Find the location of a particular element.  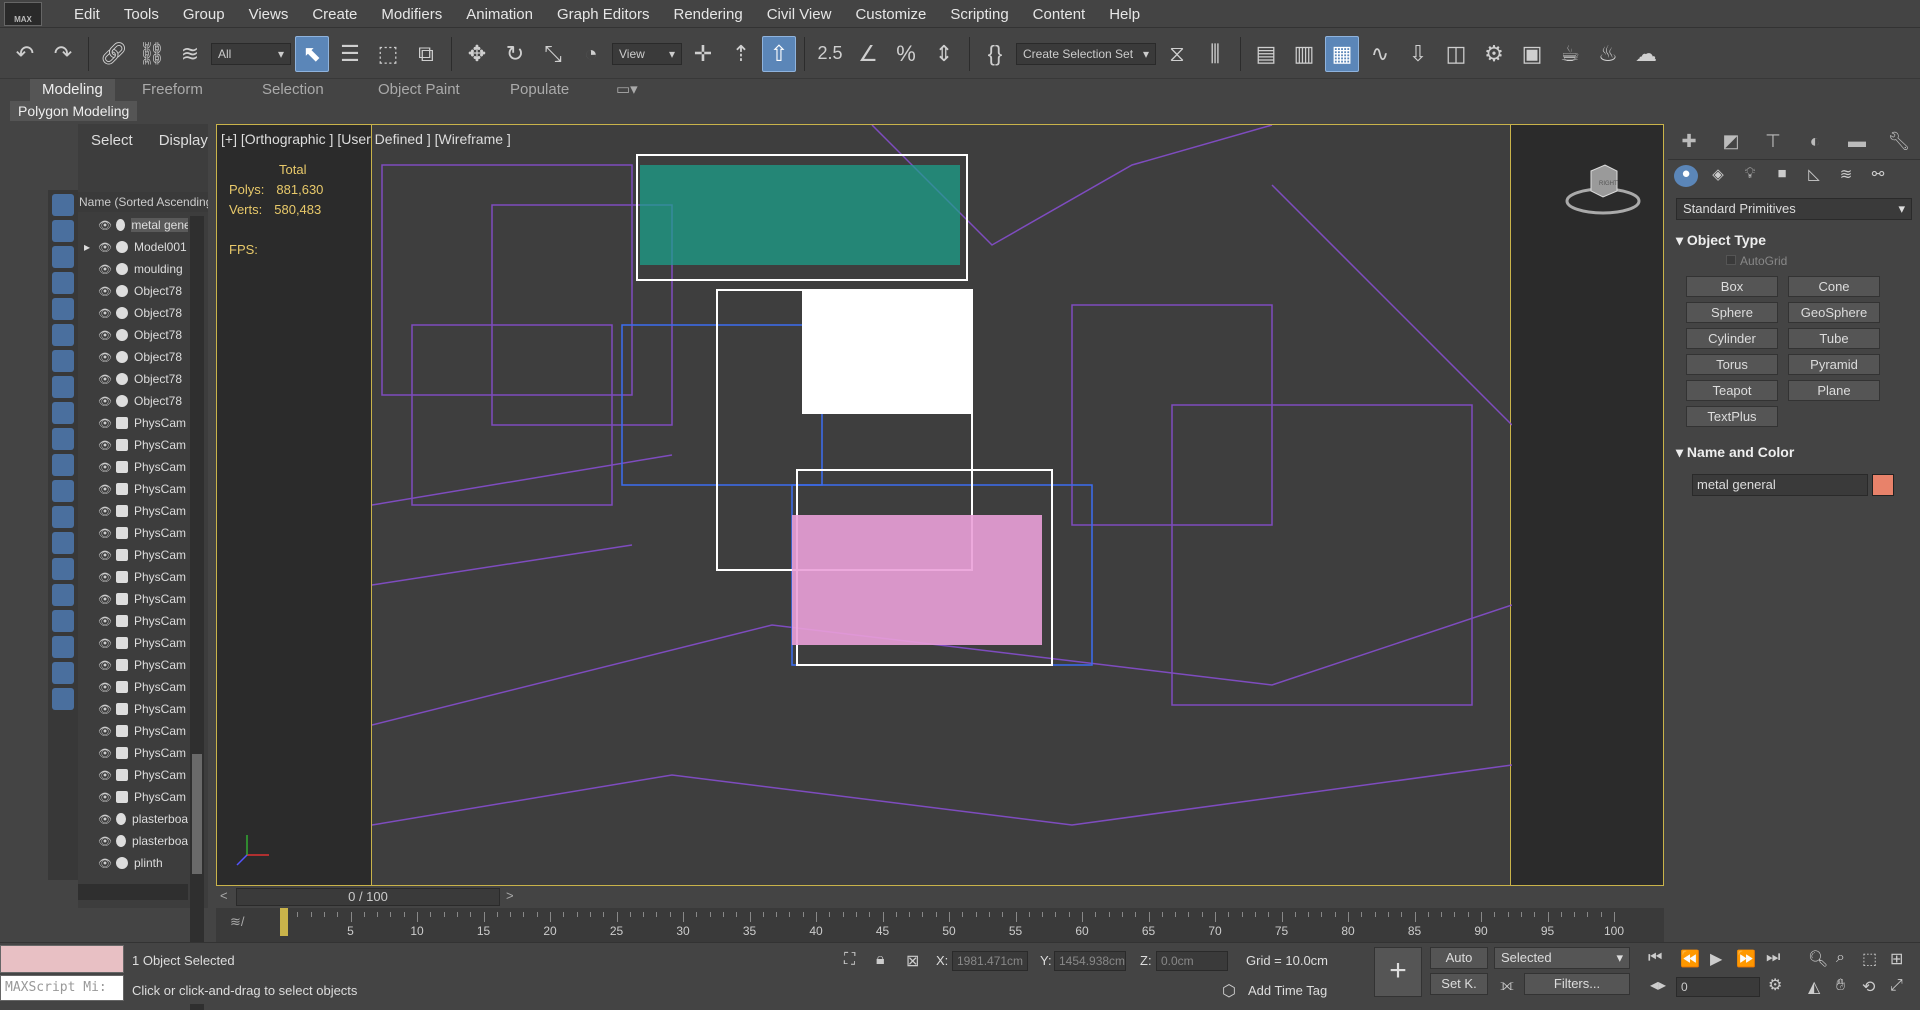

ribbon-tab-populate: Populate is located at coordinates (539, 90).